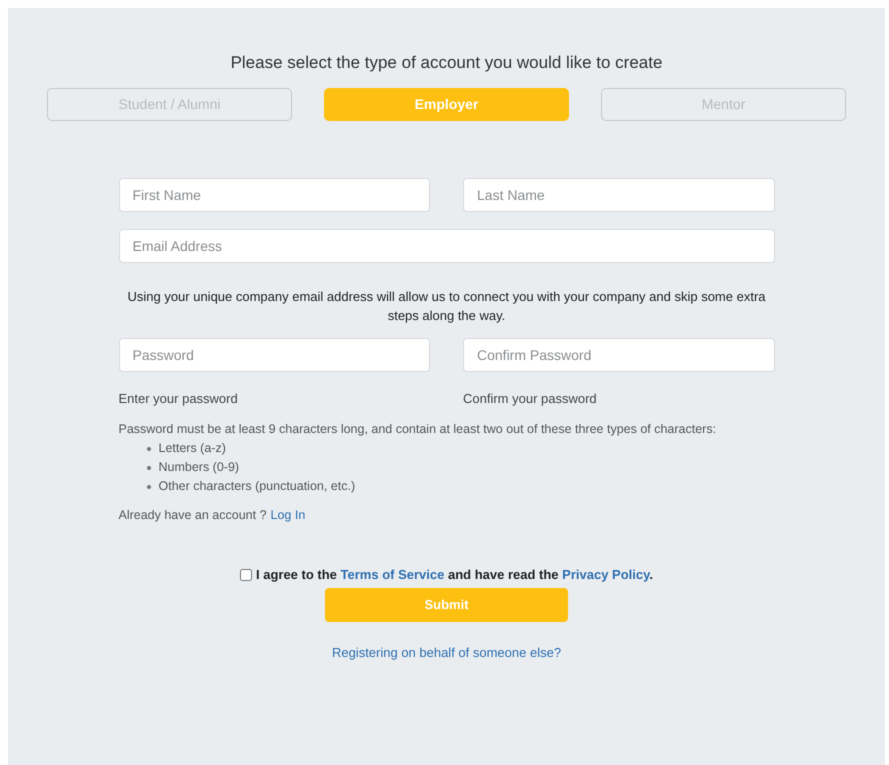 The height and width of the screenshot is (765, 889). What do you see at coordinates (606, 574) in the screenshot?
I see `privacy-link: Privacy Policy` at bounding box center [606, 574].